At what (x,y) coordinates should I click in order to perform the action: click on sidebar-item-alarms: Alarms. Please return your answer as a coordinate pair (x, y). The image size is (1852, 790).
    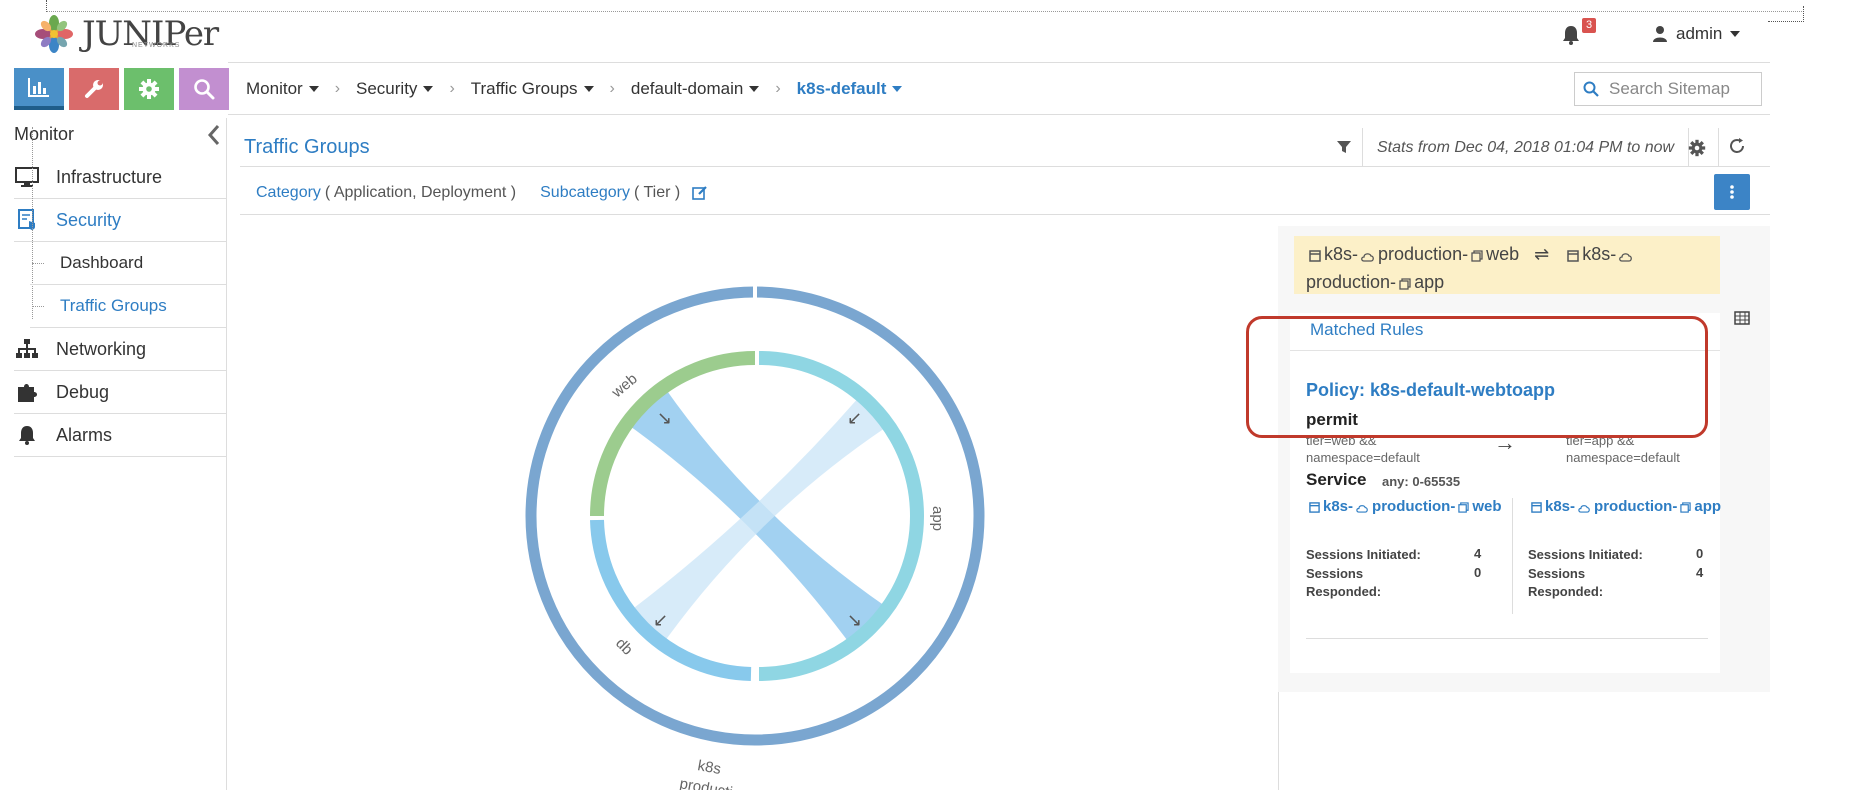
    Looking at the image, I should click on (120, 435).